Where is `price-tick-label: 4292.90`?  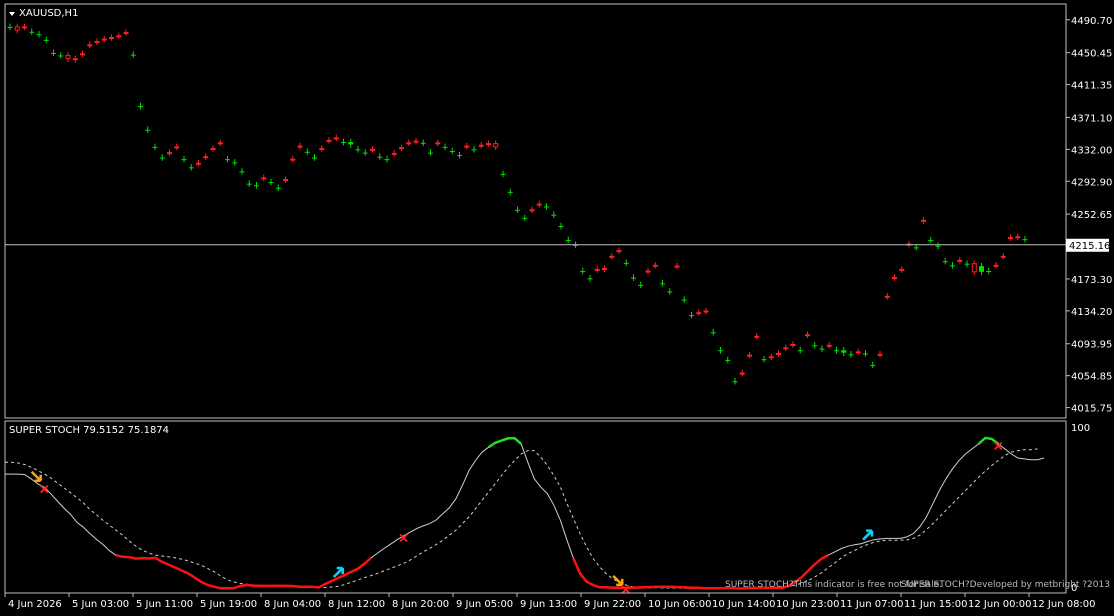 price-tick-label: 4292.90 is located at coordinates (1091, 182).